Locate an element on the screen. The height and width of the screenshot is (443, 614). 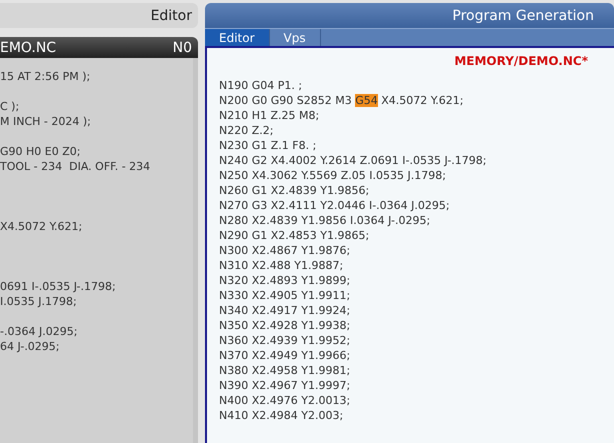
code-line: X4.5072 Y.621; is located at coordinates (42, 226).